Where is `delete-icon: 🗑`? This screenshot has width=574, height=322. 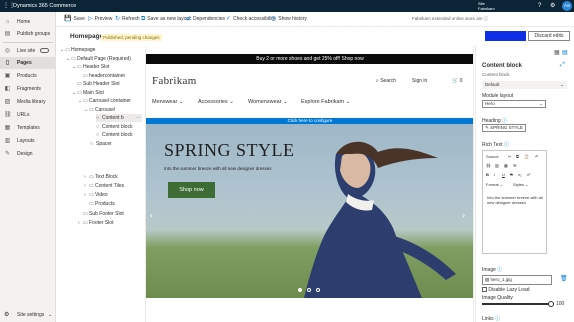
delete-icon: 🗑 is located at coordinates (564, 278).